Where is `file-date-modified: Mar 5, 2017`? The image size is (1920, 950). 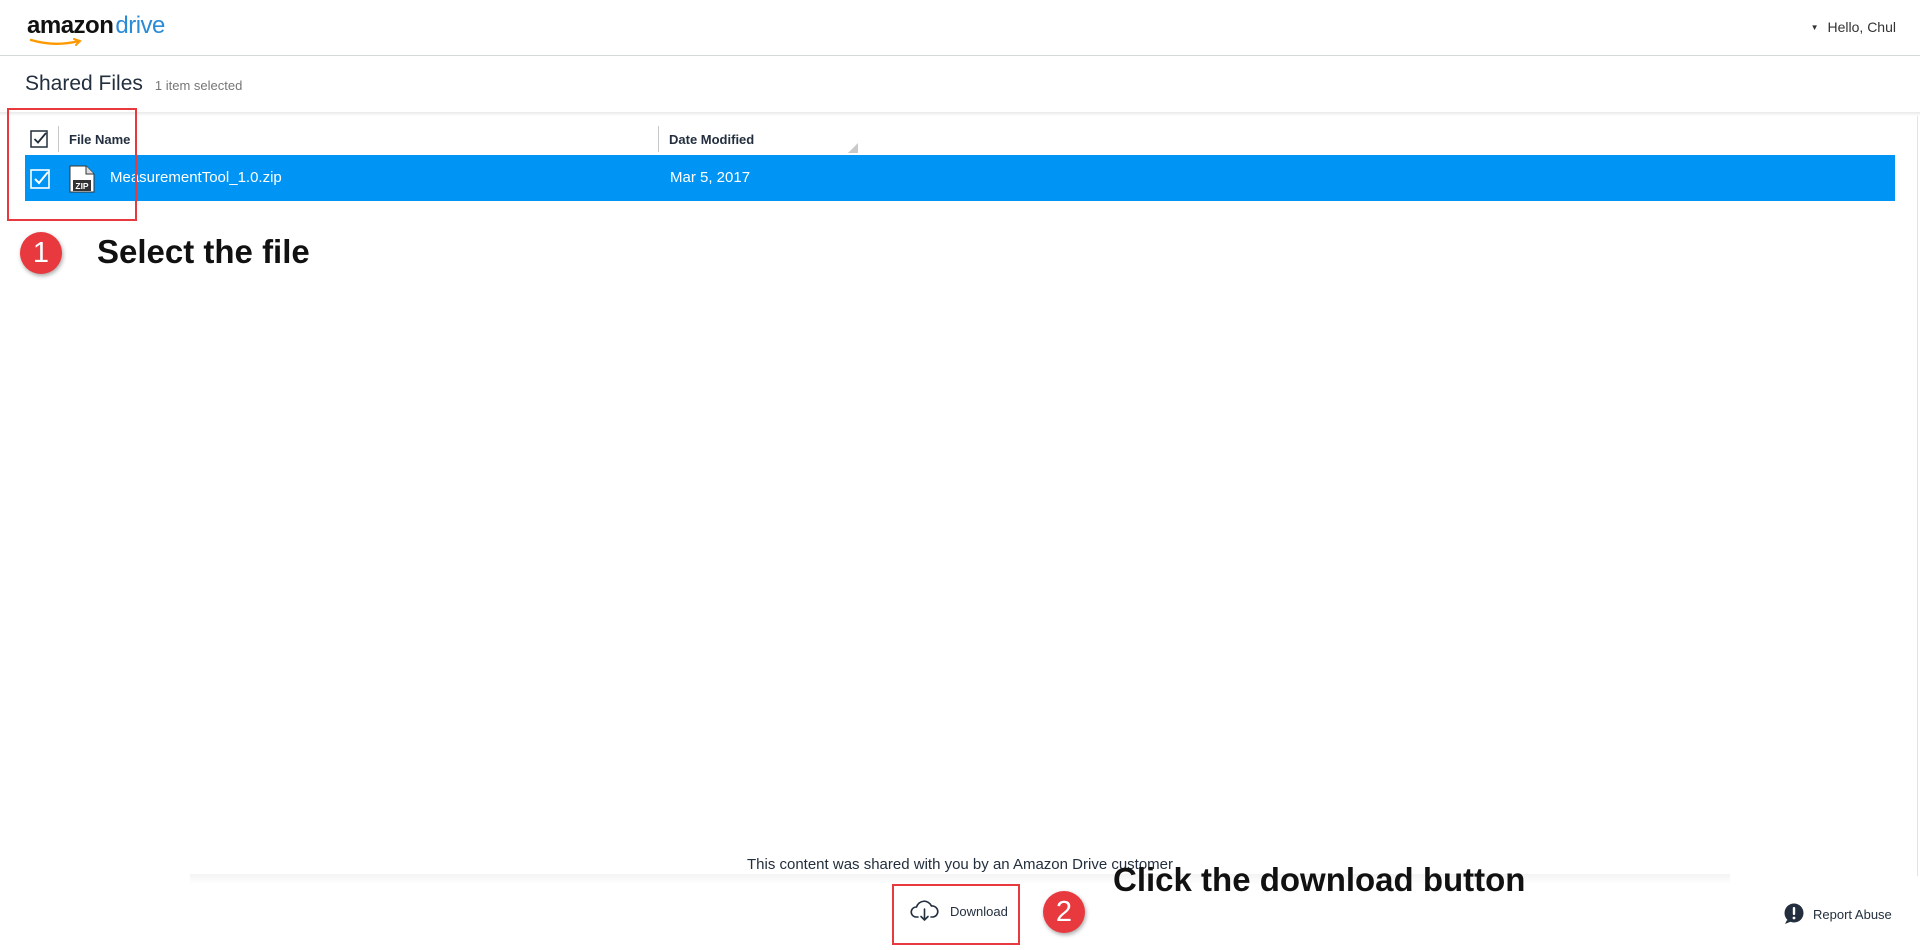
file-date-modified: Mar 5, 2017 is located at coordinates (710, 177).